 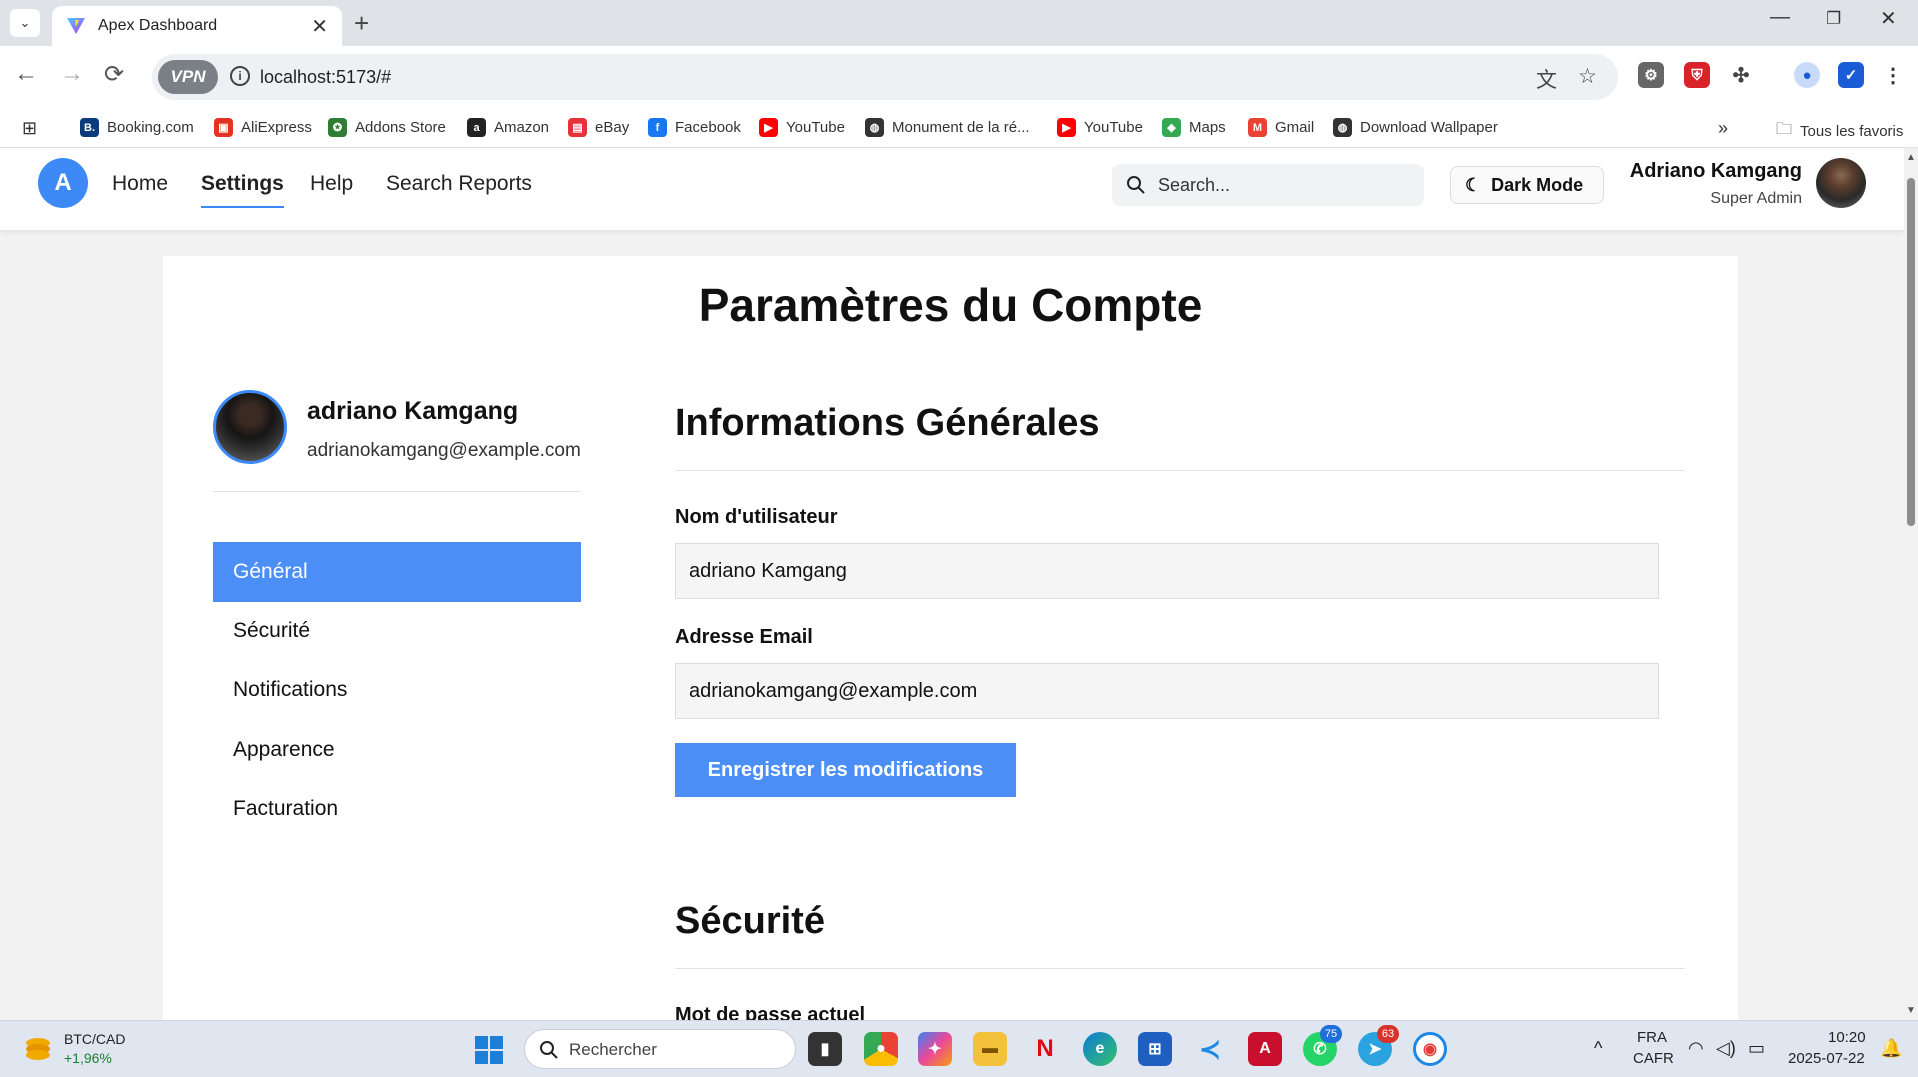 I want to click on nav-help: Help, so click(x=331, y=184).